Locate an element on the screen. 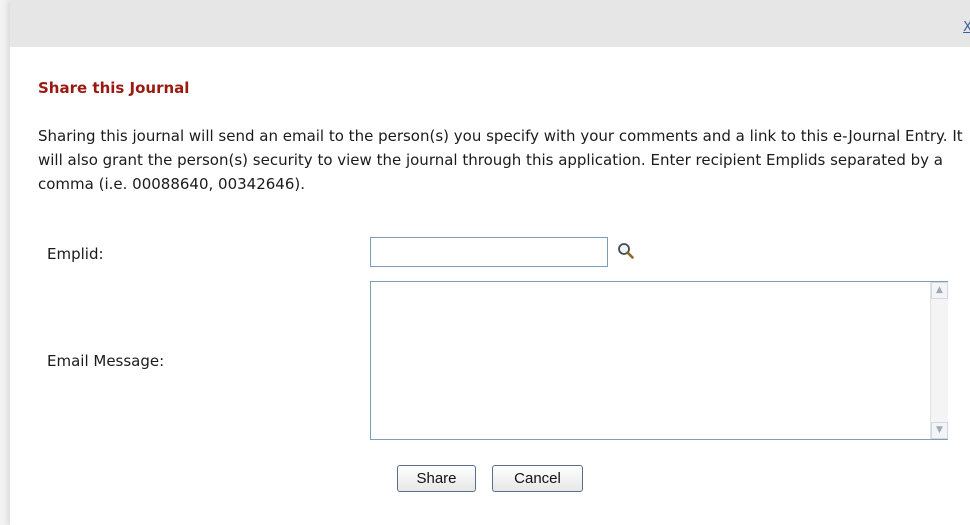 This screenshot has width=970, height=525. cancel-button: Cancel is located at coordinates (537, 478).